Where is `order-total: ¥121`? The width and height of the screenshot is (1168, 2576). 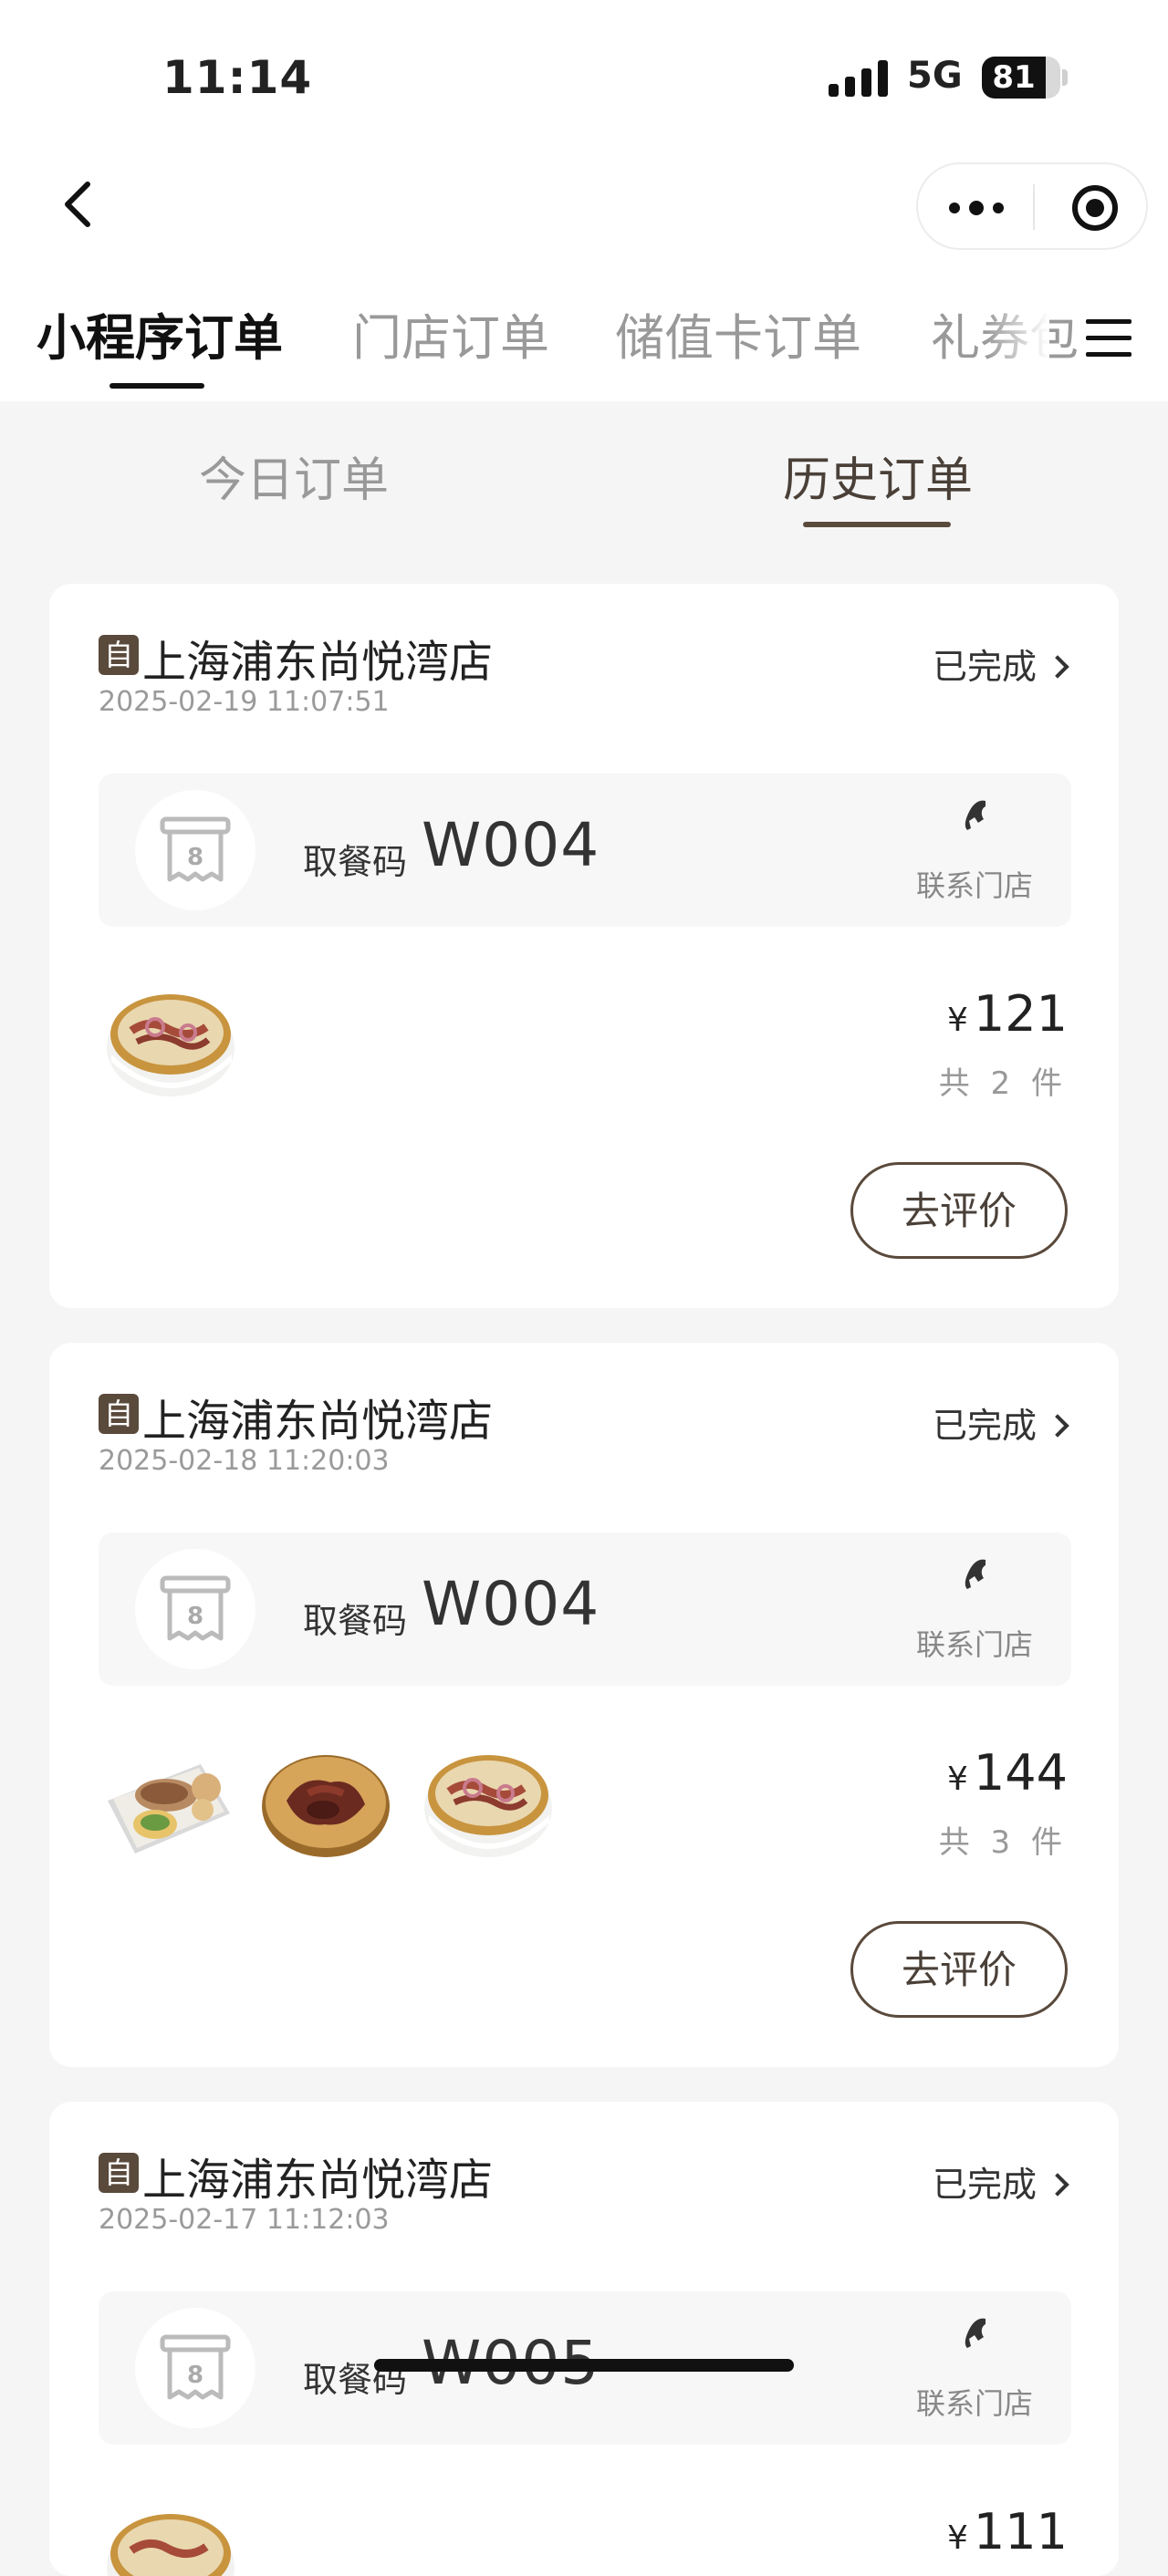
order-total: ¥121 is located at coordinates (1007, 1014).